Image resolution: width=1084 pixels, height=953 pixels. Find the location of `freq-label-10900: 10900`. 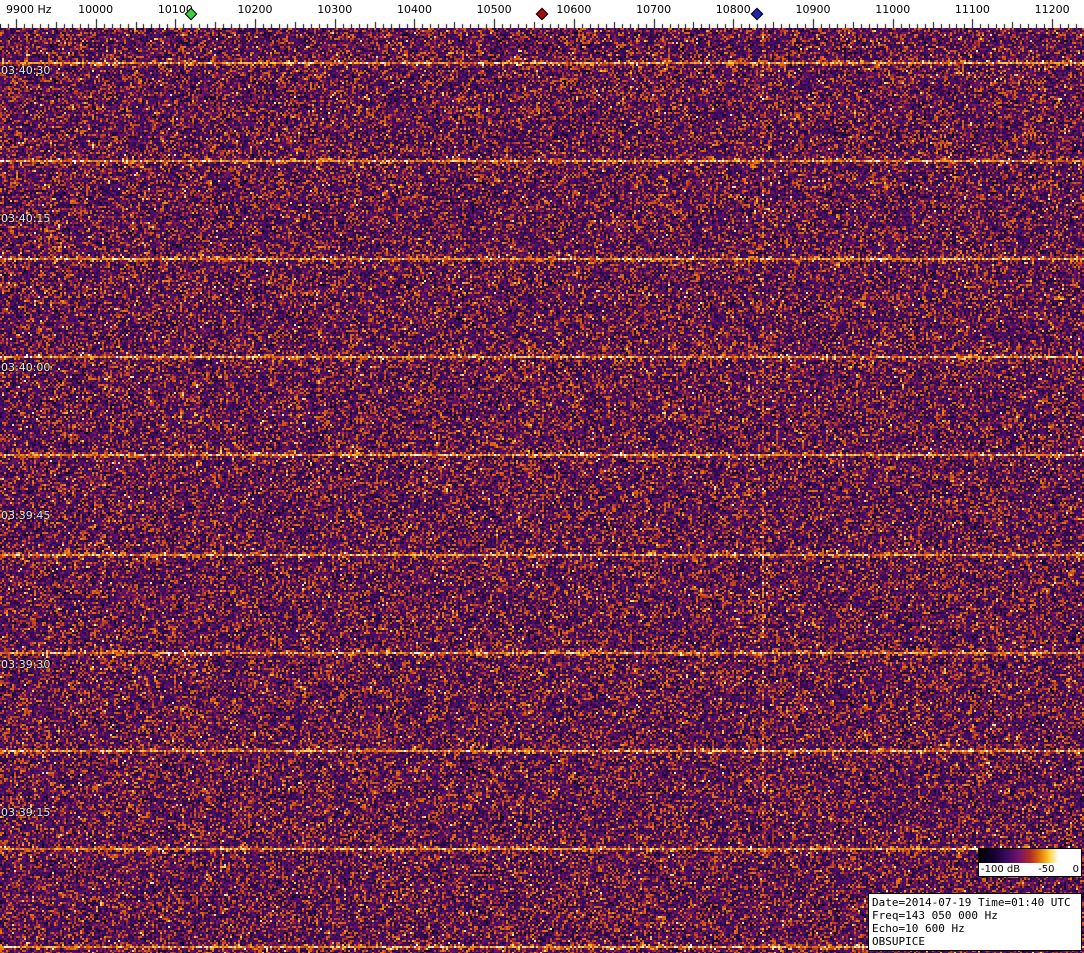

freq-label-10900: 10900 is located at coordinates (813, 9).